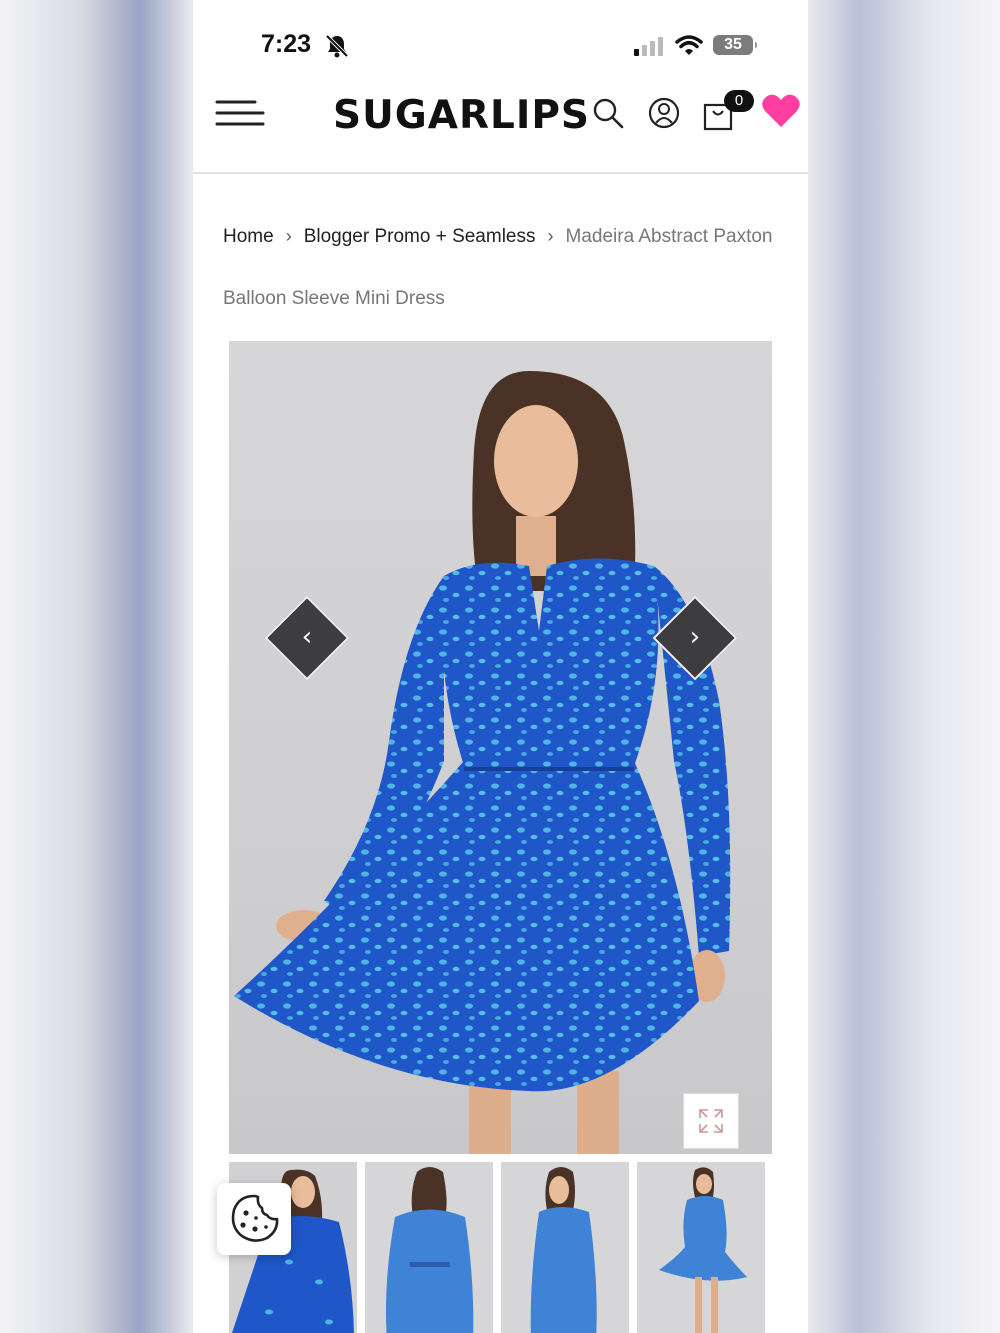 This screenshot has width=1000, height=1333. I want to click on bell-slash-icon, so click(337, 46).